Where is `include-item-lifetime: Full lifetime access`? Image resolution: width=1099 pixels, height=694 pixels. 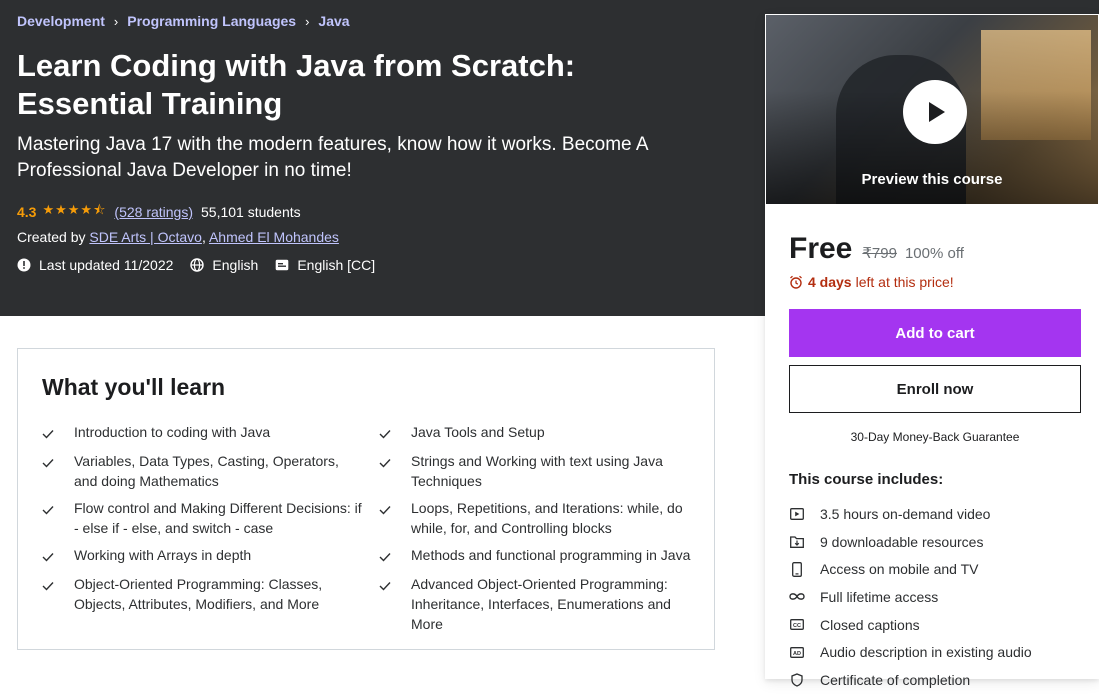
include-item-lifetime: Full lifetime access is located at coordinates (910, 597).